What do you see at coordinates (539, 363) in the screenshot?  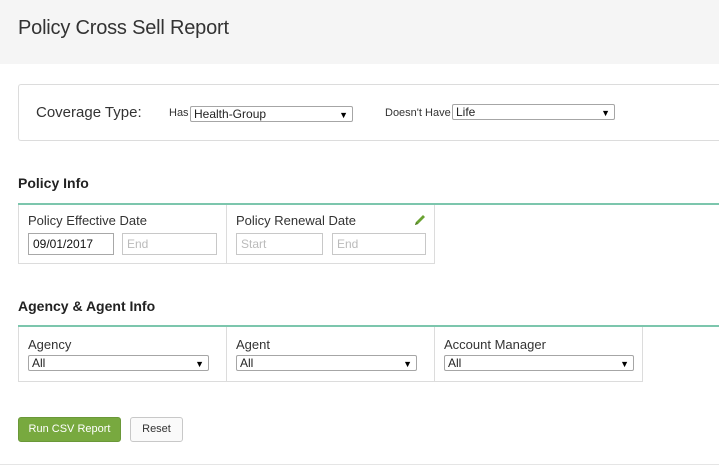 I see `account-manager-select: All ▼` at bounding box center [539, 363].